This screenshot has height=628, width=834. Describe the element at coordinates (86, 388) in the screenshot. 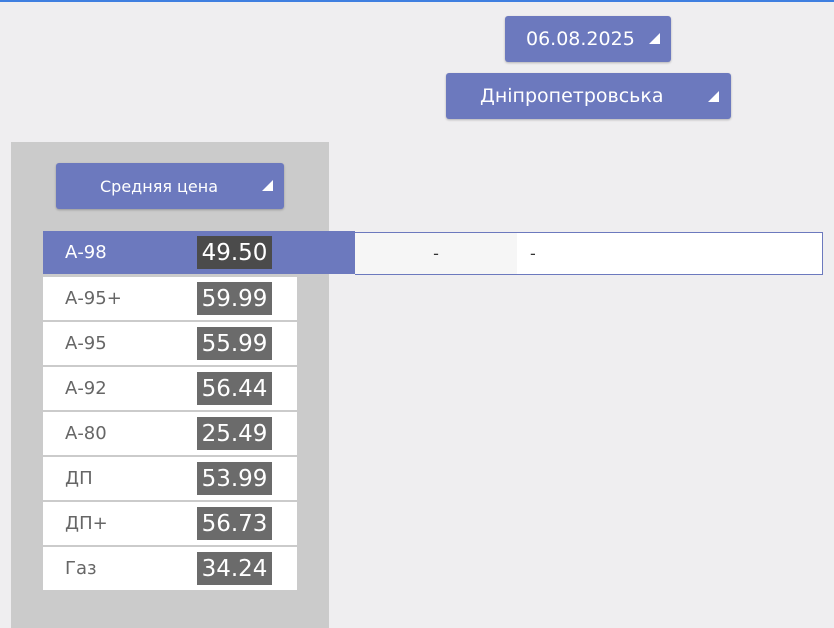

I see `fuel-name: А-92` at that location.